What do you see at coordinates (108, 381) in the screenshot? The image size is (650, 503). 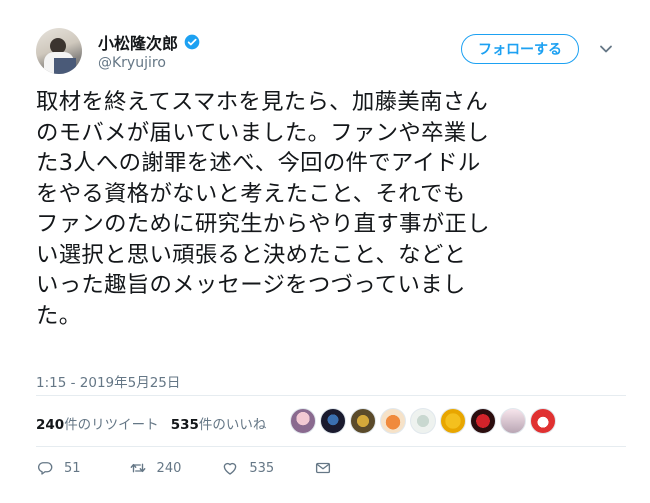 I see `tweet-timestamp: 1:15 - 2019年5月25日` at bounding box center [108, 381].